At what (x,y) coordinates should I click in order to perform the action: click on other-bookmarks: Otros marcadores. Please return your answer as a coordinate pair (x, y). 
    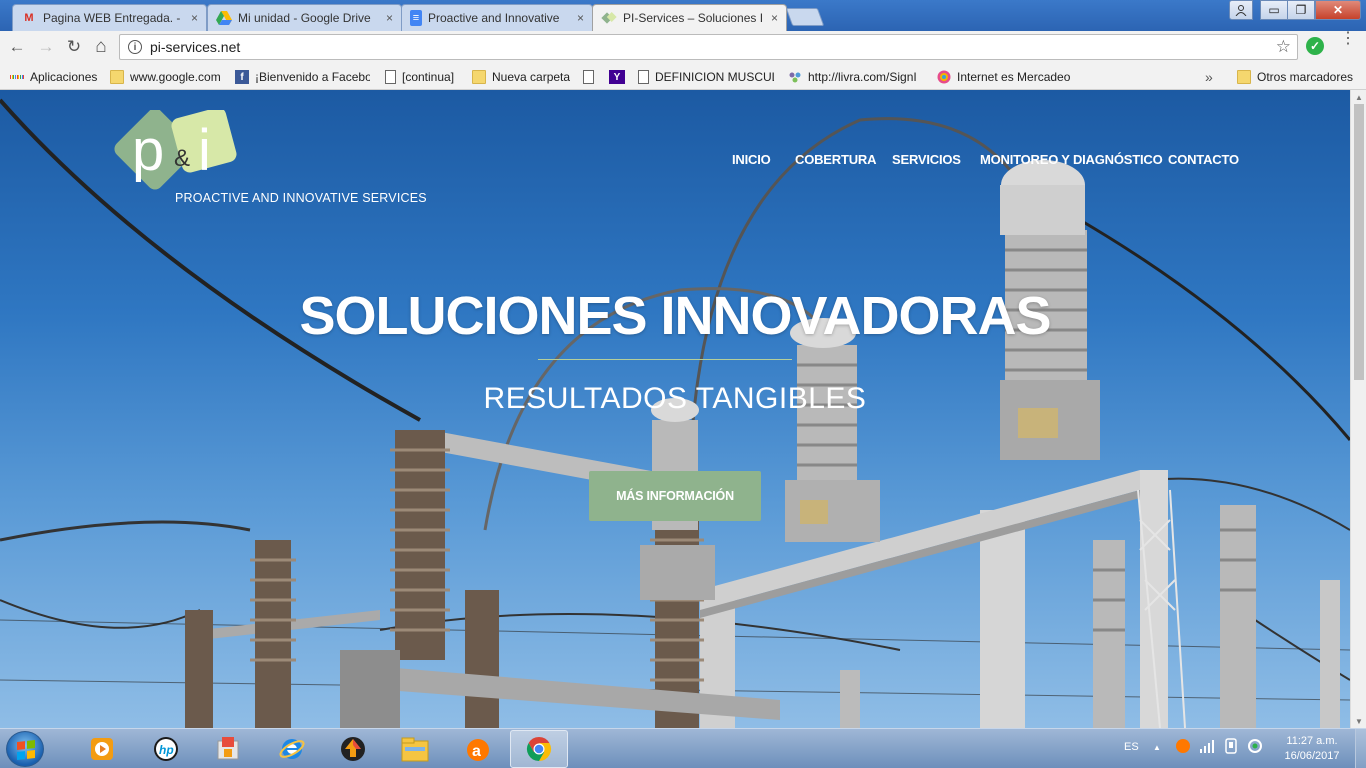
    Looking at the image, I should click on (1295, 77).